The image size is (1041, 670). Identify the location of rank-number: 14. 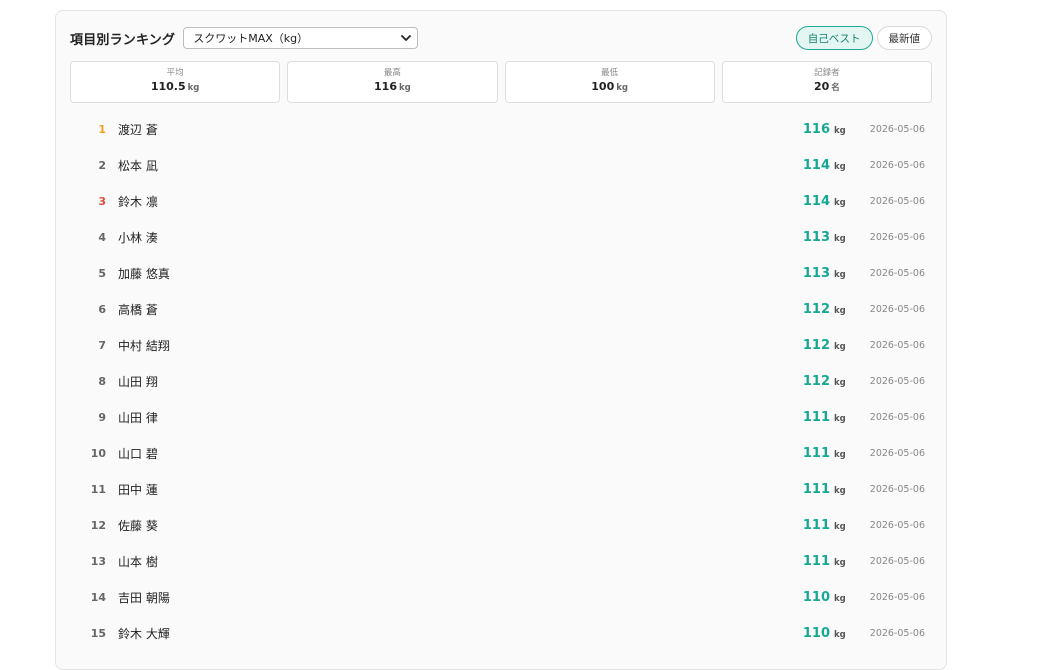
(98, 597).